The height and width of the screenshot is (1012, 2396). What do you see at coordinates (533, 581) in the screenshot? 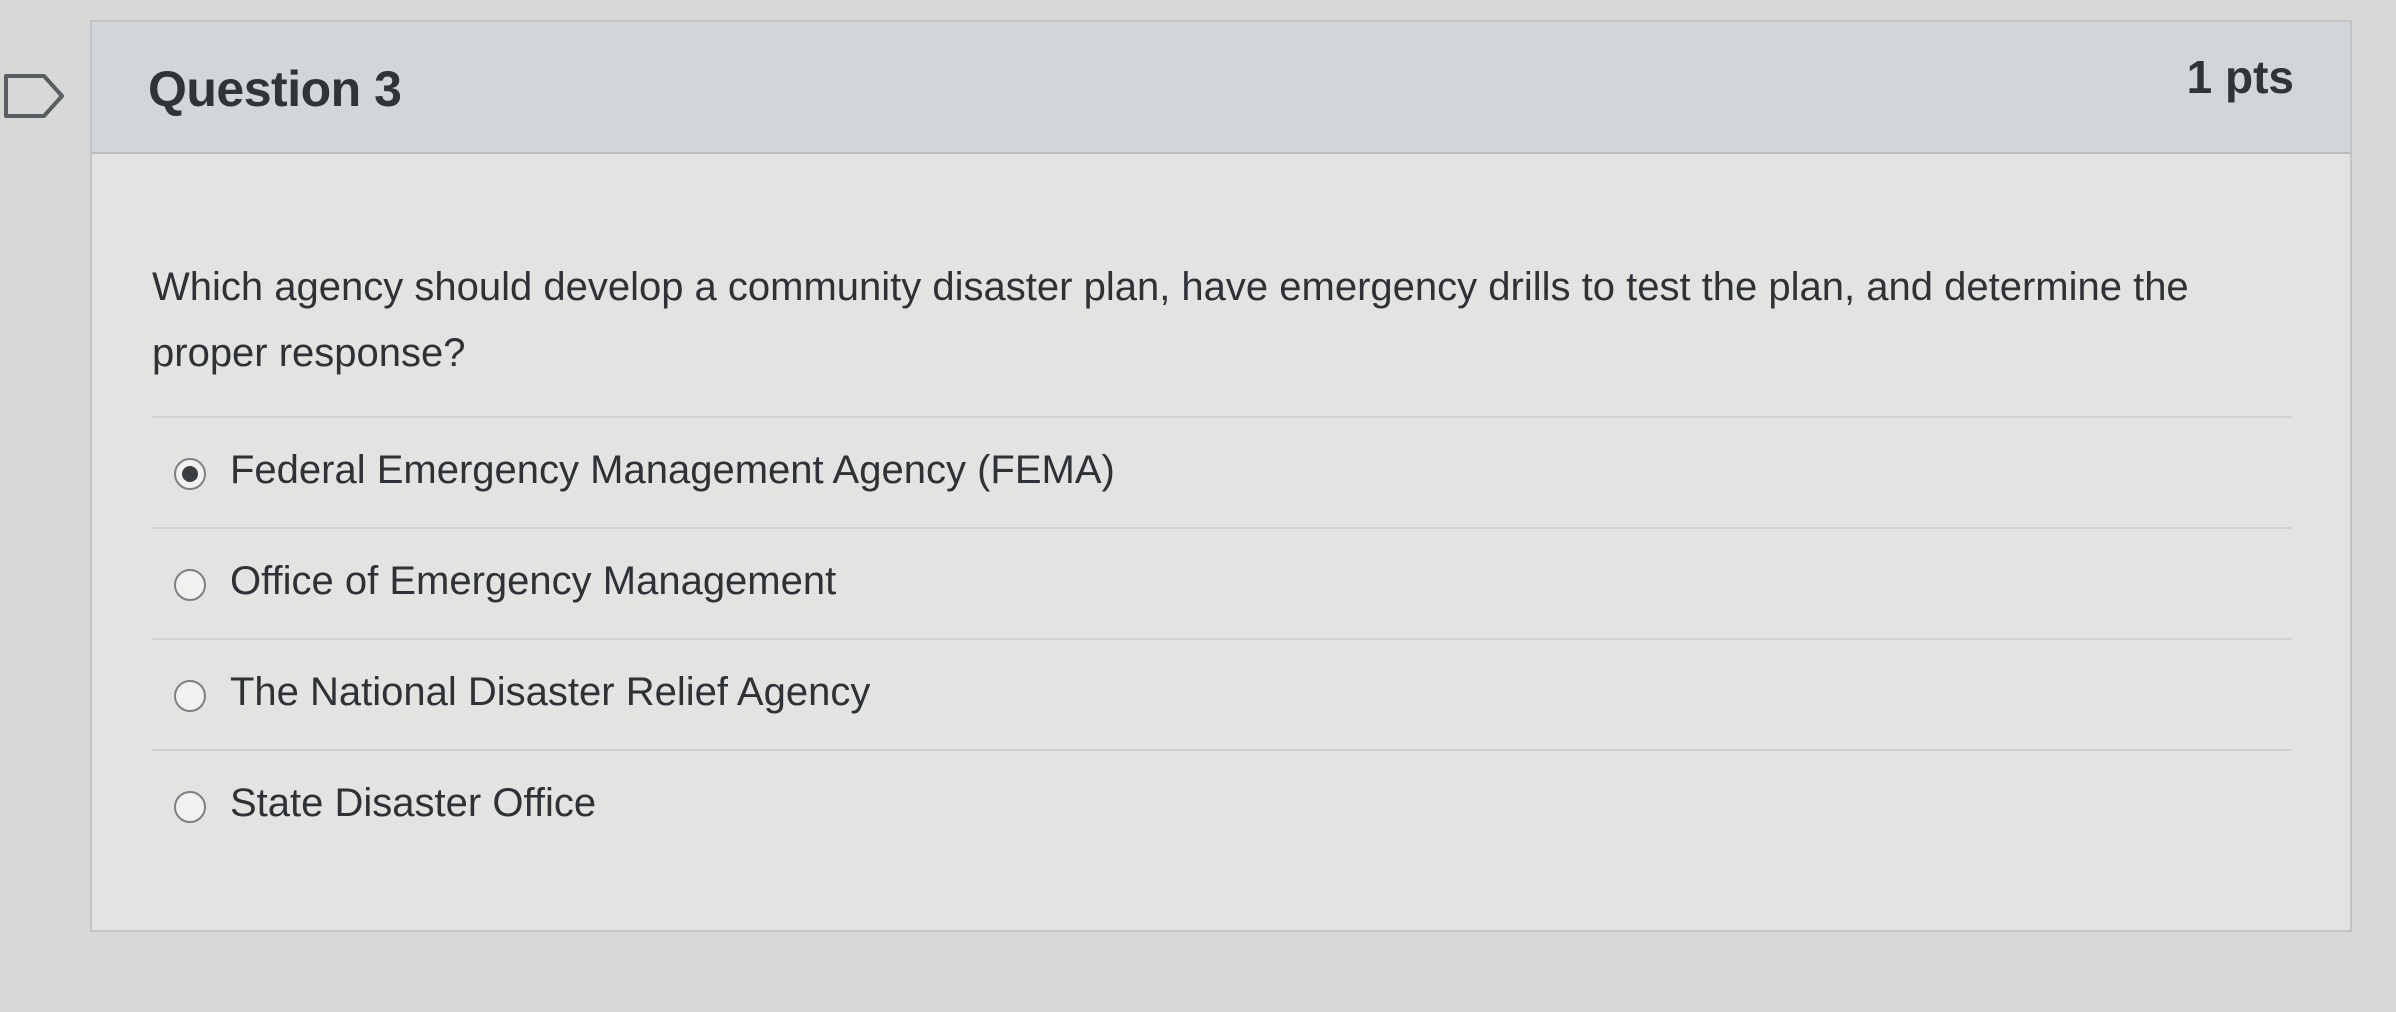
I see `answer-label: Office of Emergency Management` at bounding box center [533, 581].